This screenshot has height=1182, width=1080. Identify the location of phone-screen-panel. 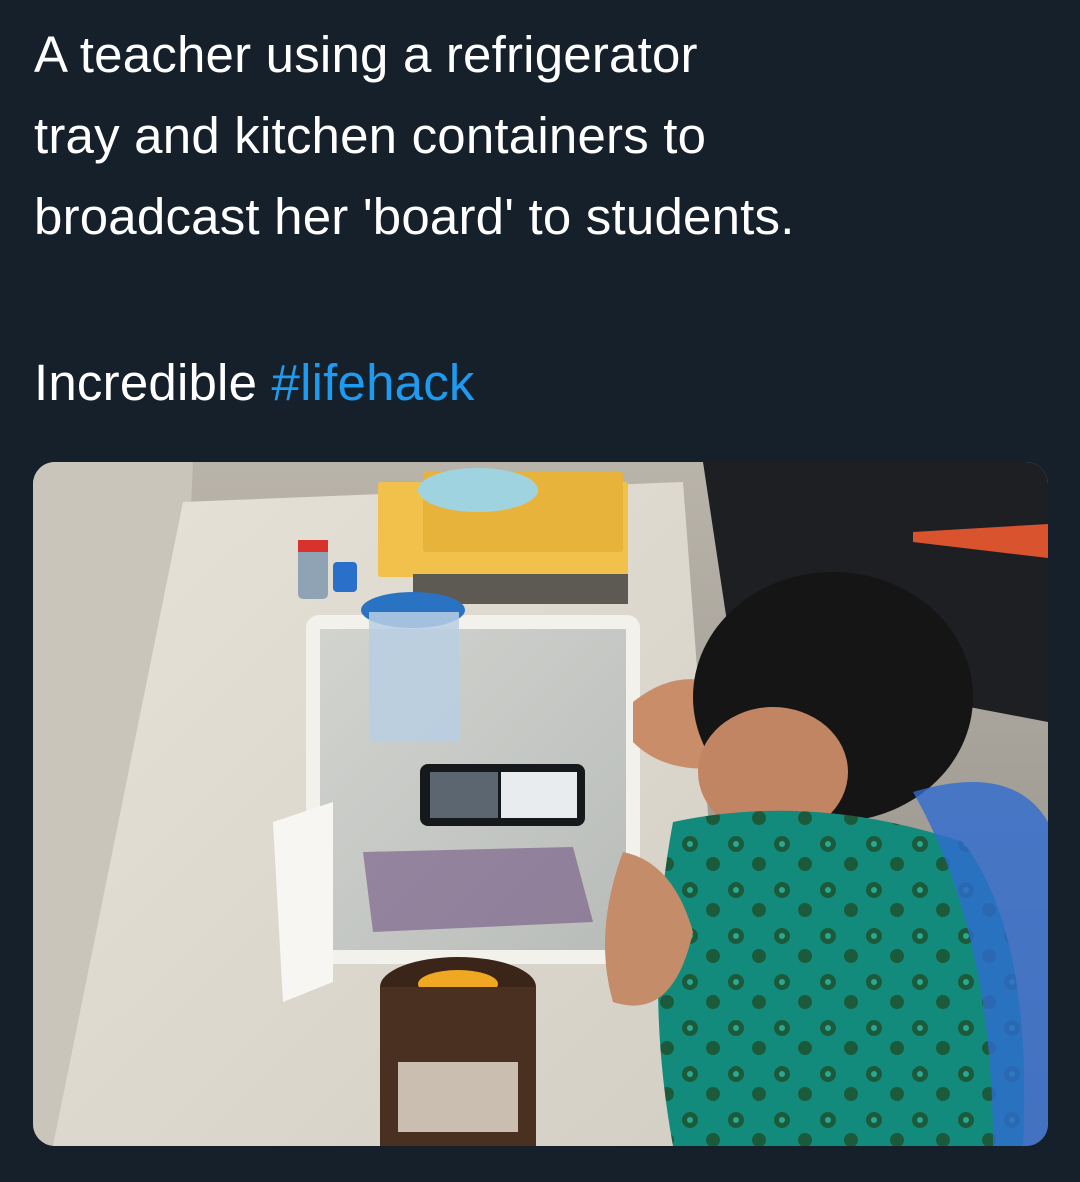
(539, 795).